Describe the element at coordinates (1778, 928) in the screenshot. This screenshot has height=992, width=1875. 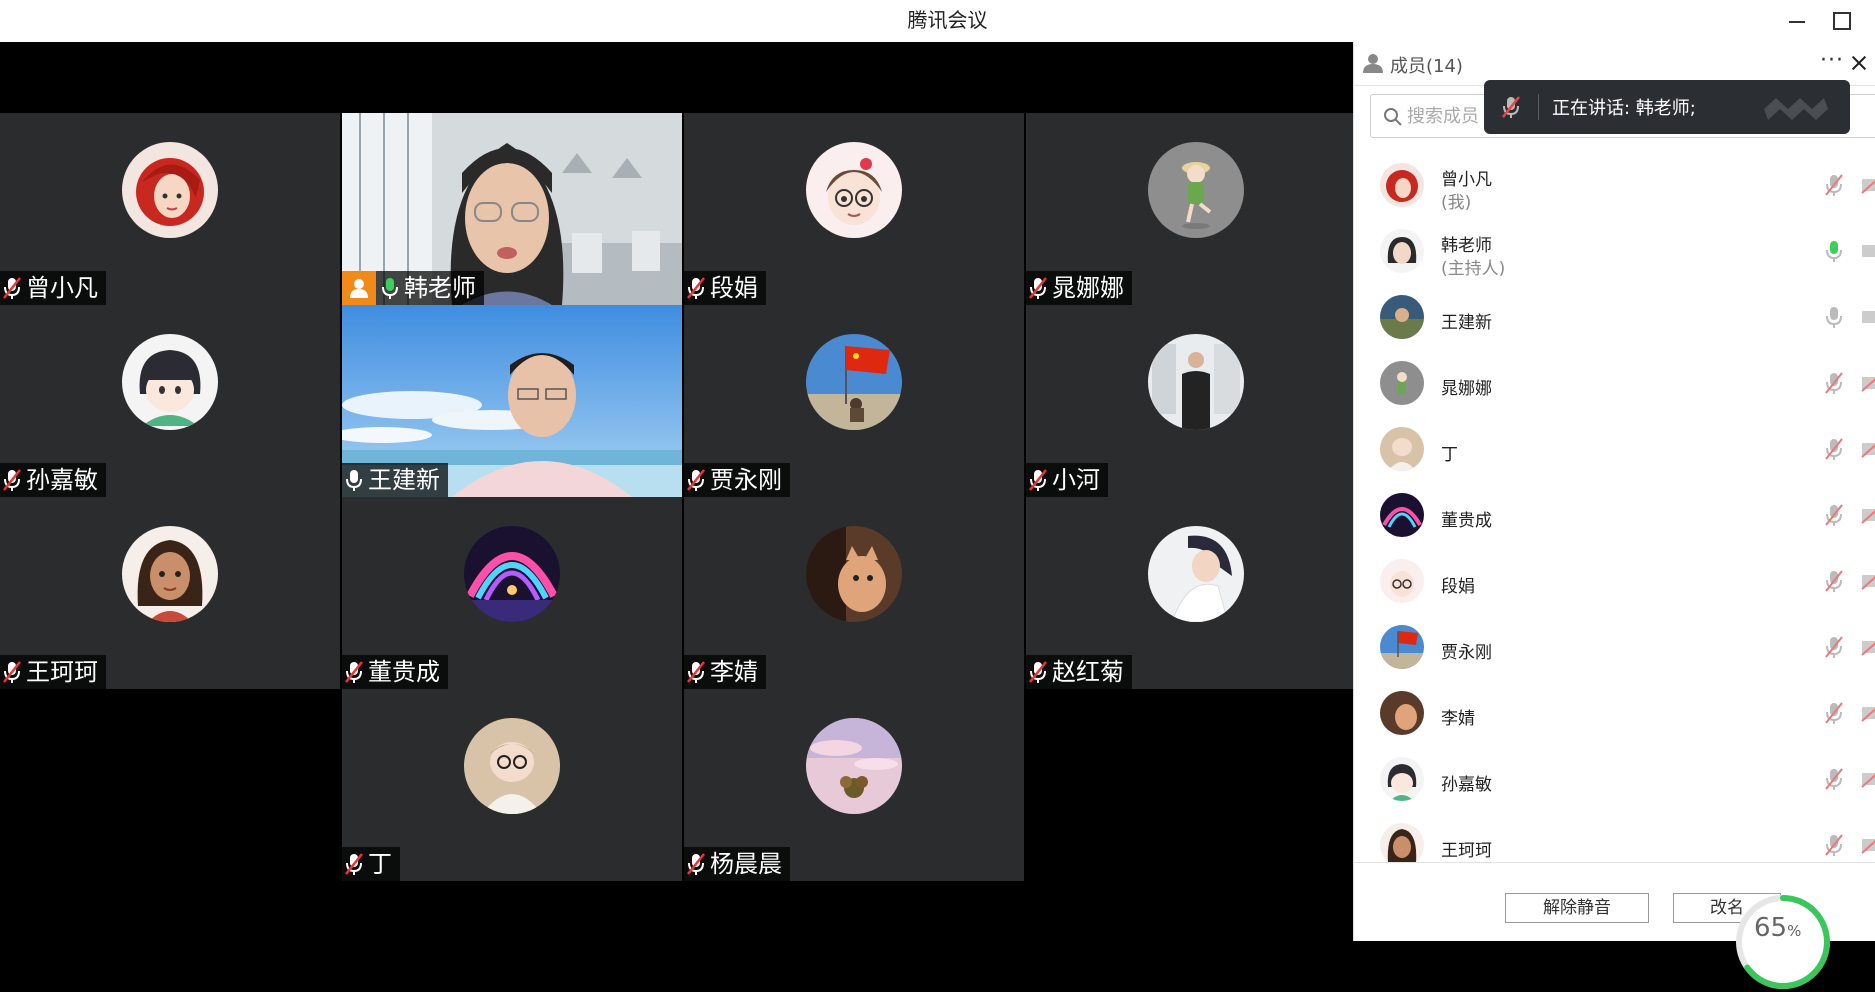
I see `progress-value: 65%` at that location.